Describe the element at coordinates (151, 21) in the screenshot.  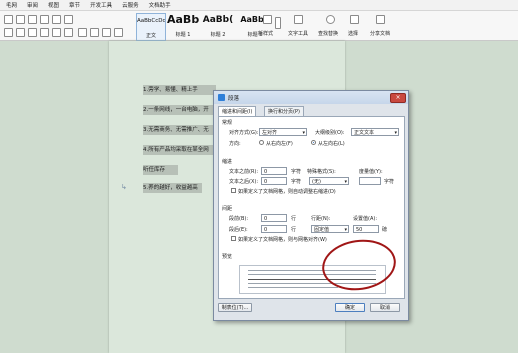
I see `style-preview: AaBbCcDd` at that location.